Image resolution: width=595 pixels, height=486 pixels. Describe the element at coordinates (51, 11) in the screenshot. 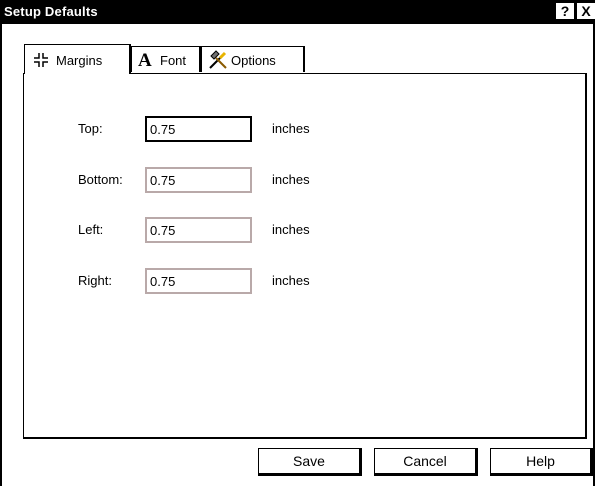

I see `window-title: Setup Defaults` at that location.